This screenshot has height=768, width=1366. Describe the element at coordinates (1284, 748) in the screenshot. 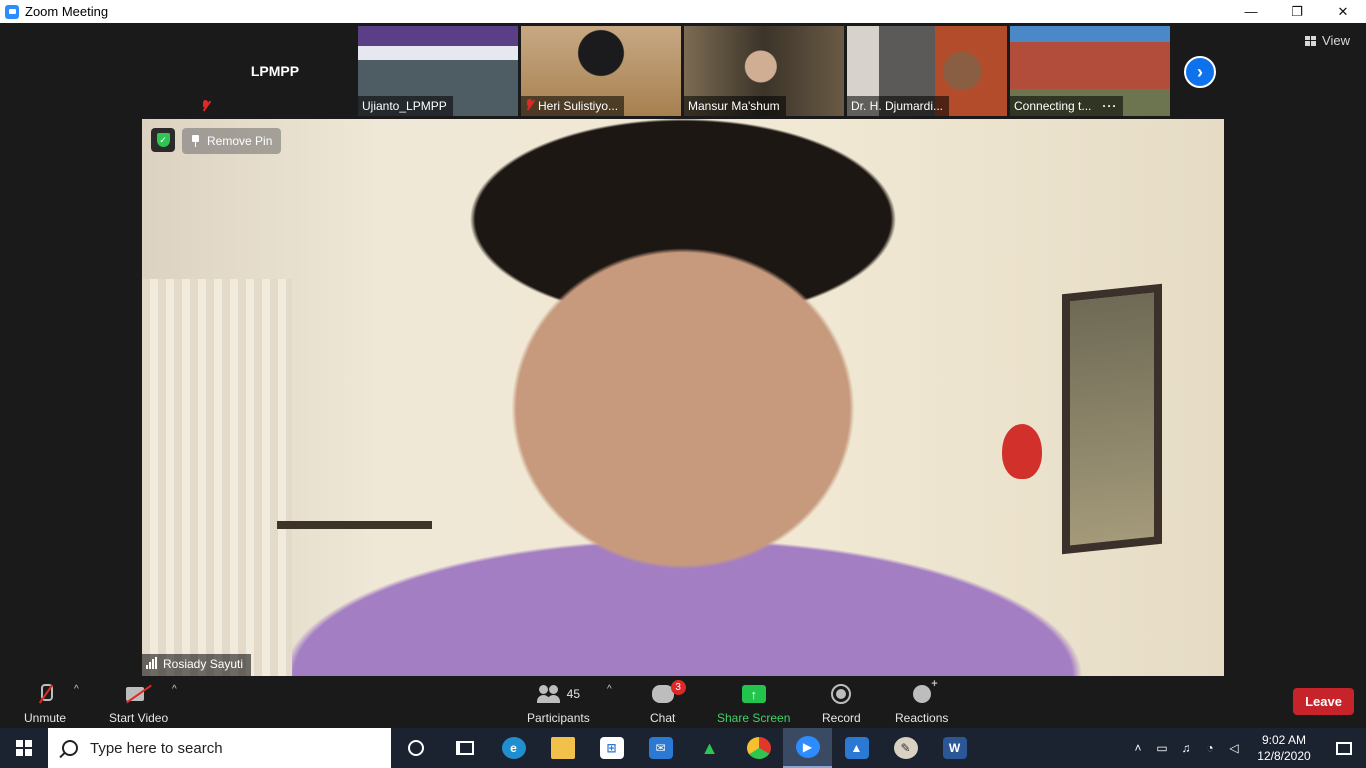

I see `taskbar-clock: 9:02 AM 12/8/2020` at that location.